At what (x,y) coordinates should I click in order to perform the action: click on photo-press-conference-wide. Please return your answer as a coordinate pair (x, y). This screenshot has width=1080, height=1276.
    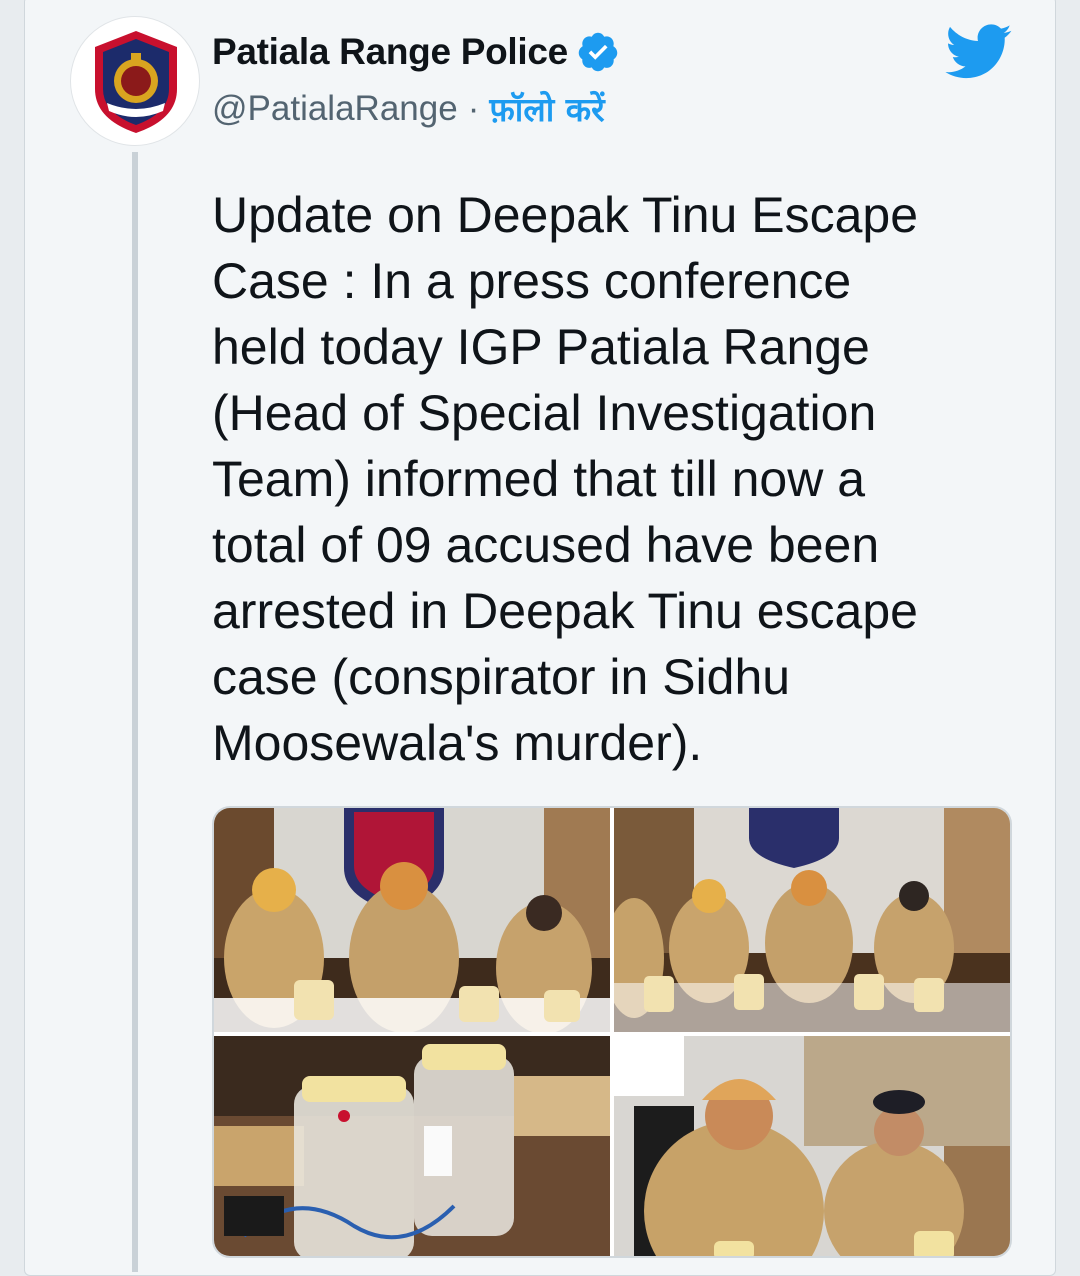
    Looking at the image, I should click on (412, 920).